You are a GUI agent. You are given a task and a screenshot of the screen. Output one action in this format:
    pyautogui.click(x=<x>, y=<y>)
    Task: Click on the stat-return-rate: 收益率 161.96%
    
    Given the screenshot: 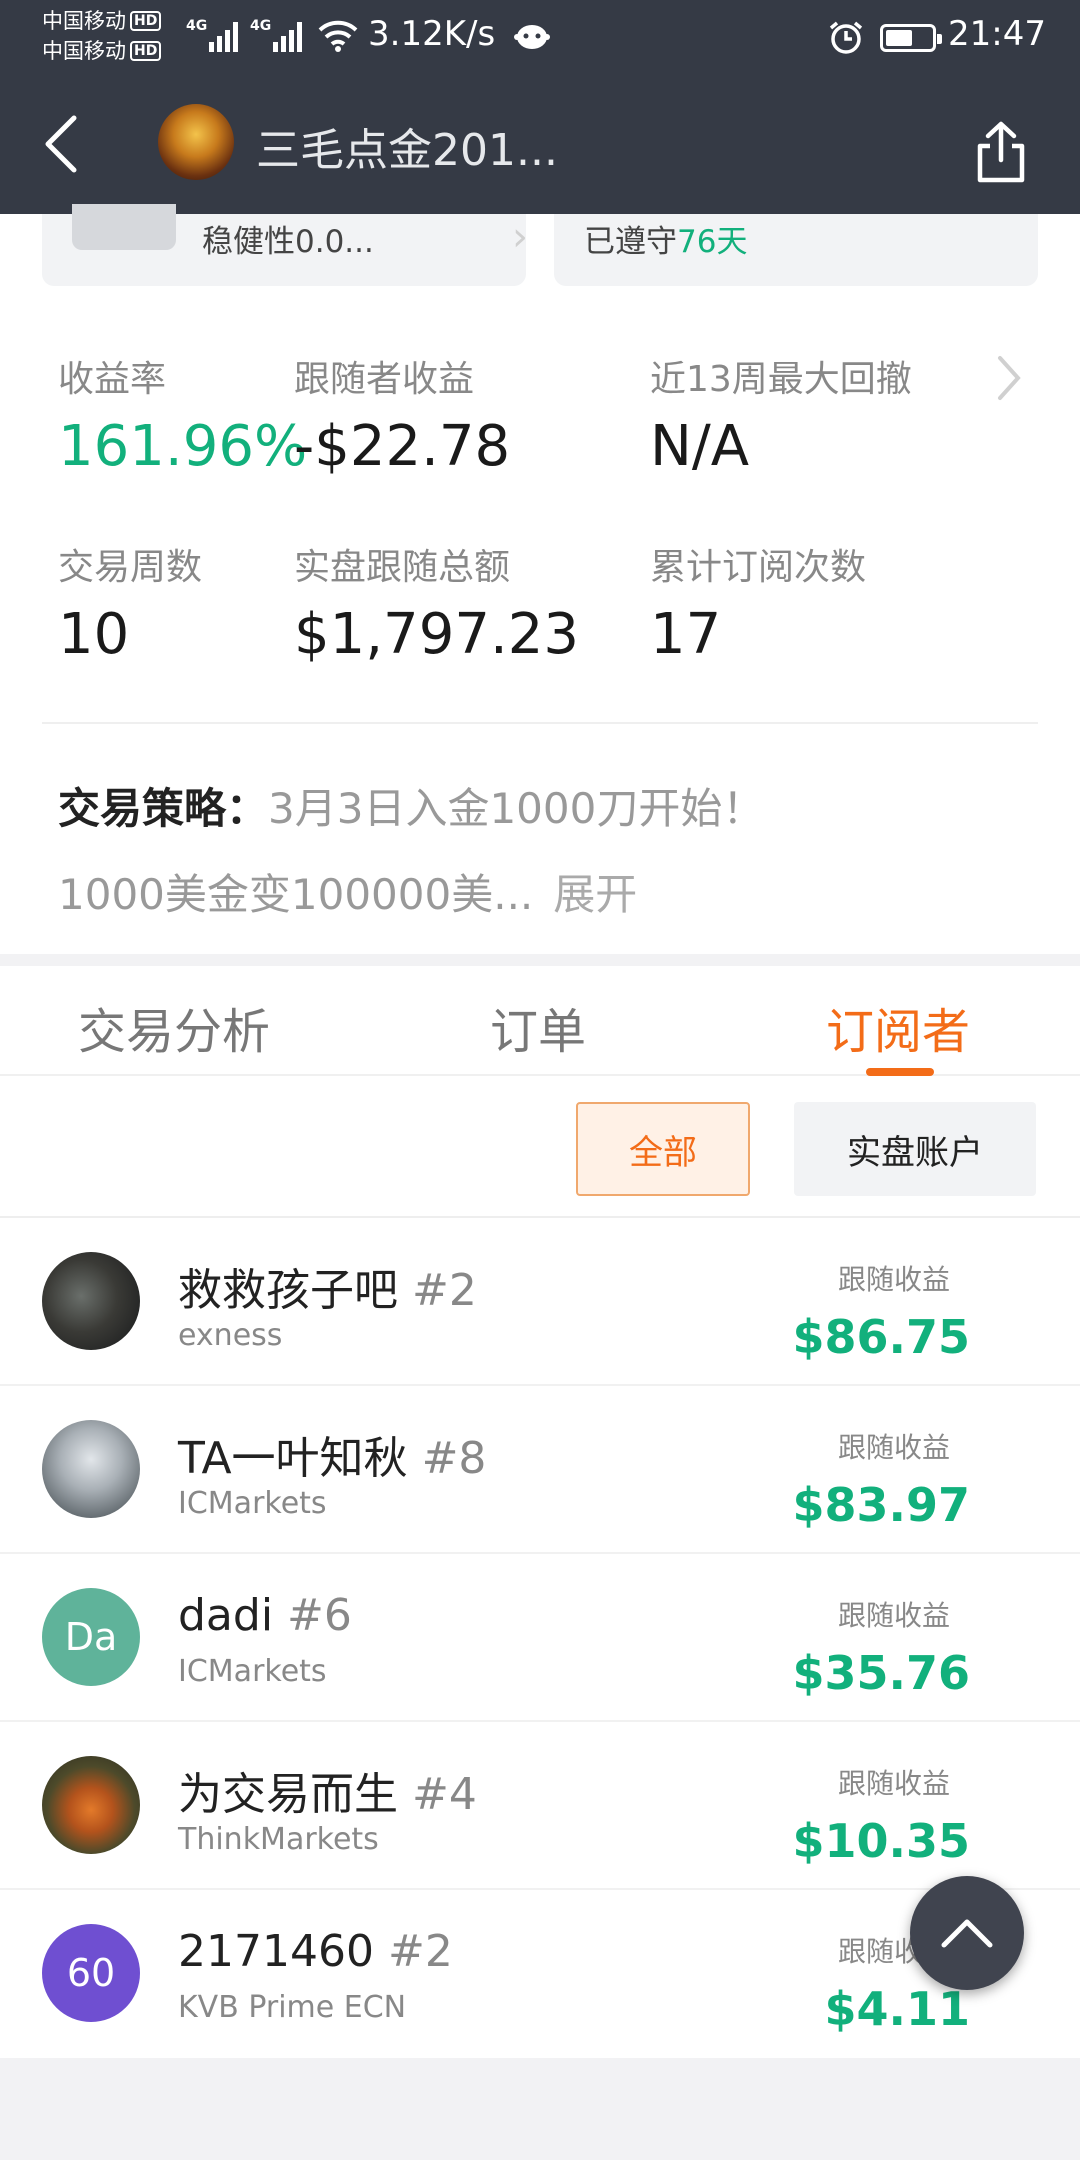 What is the action you would take?
    pyautogui.click(x=183, y=419)
    